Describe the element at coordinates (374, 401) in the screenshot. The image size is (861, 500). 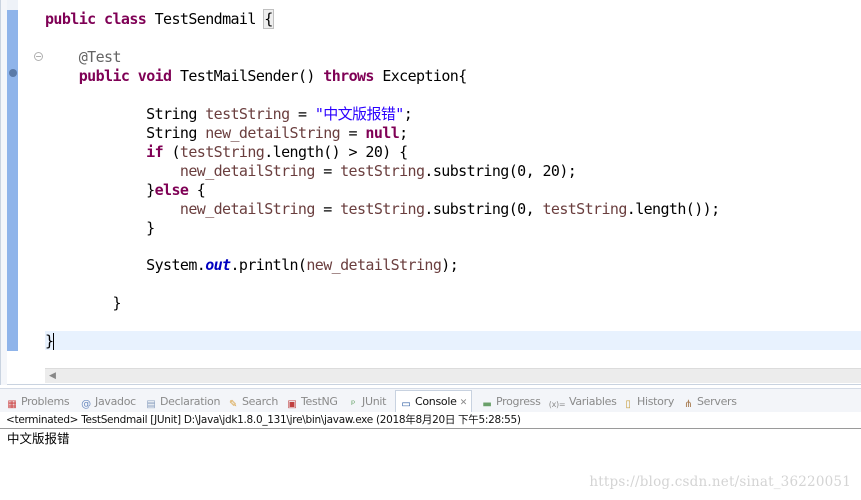
I see `tab-label: JUnit` at that location.